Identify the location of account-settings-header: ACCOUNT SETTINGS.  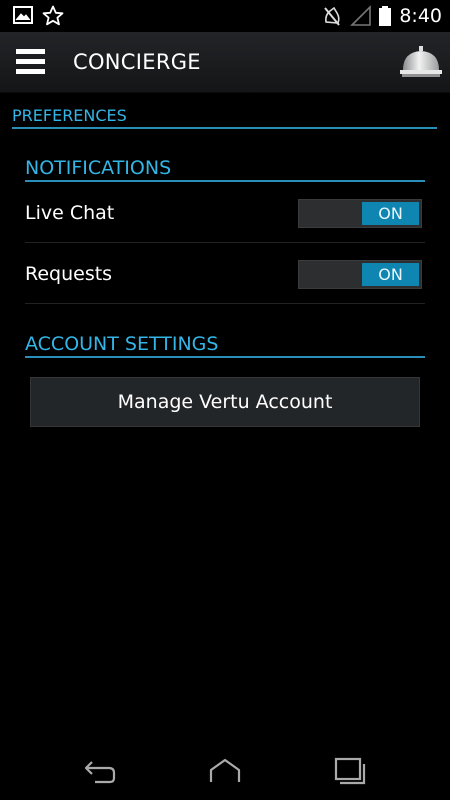
(225, 344).